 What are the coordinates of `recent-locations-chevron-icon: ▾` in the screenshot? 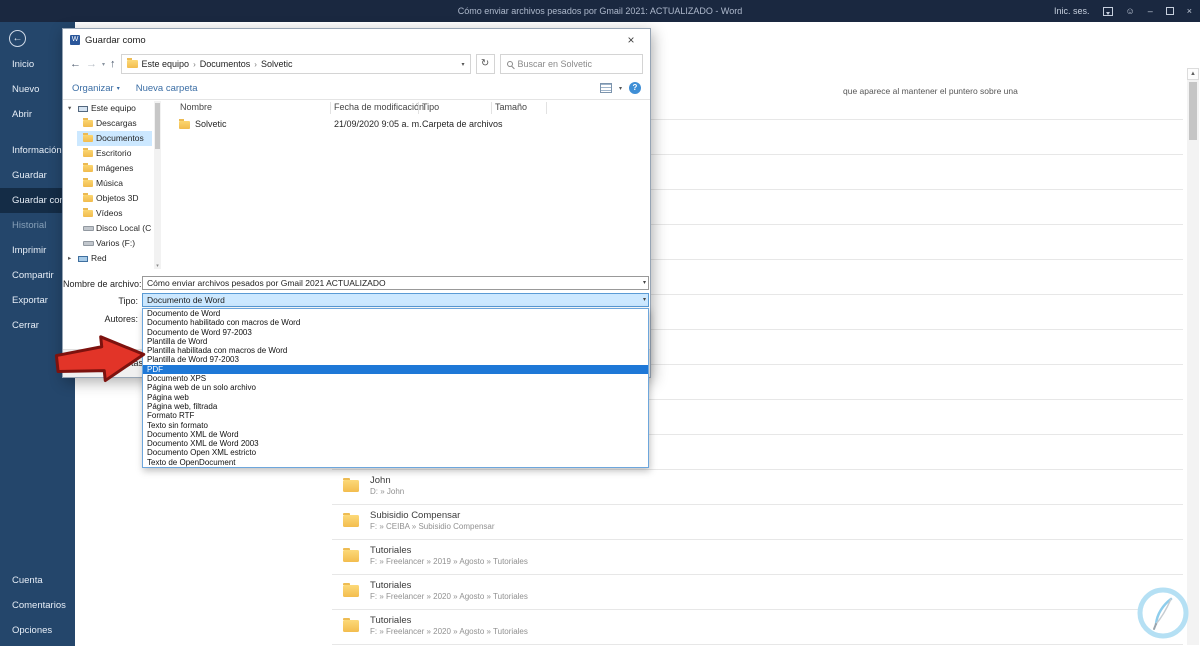 It's located at (103, 64).